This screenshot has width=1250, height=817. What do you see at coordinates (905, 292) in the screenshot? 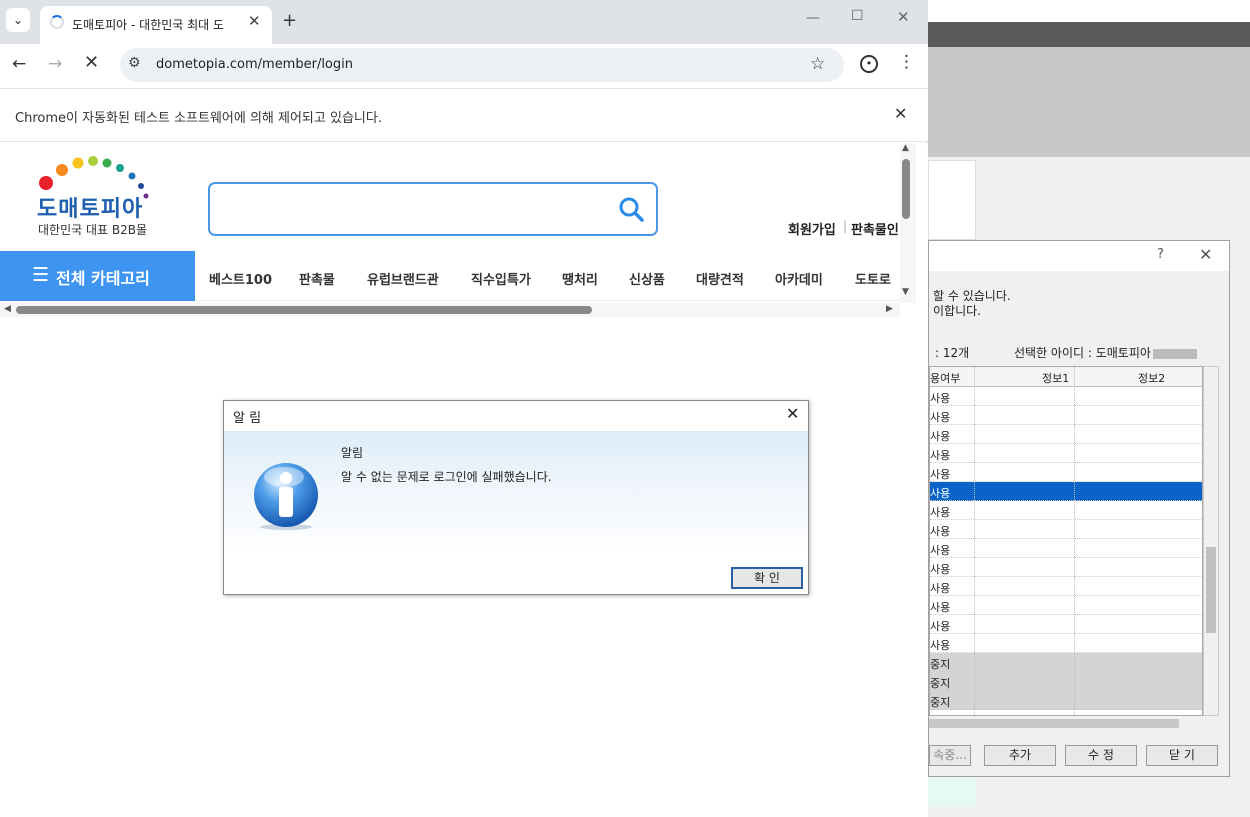
I see `scroll-down-icon: ▼` at bounding box center [905, 292].